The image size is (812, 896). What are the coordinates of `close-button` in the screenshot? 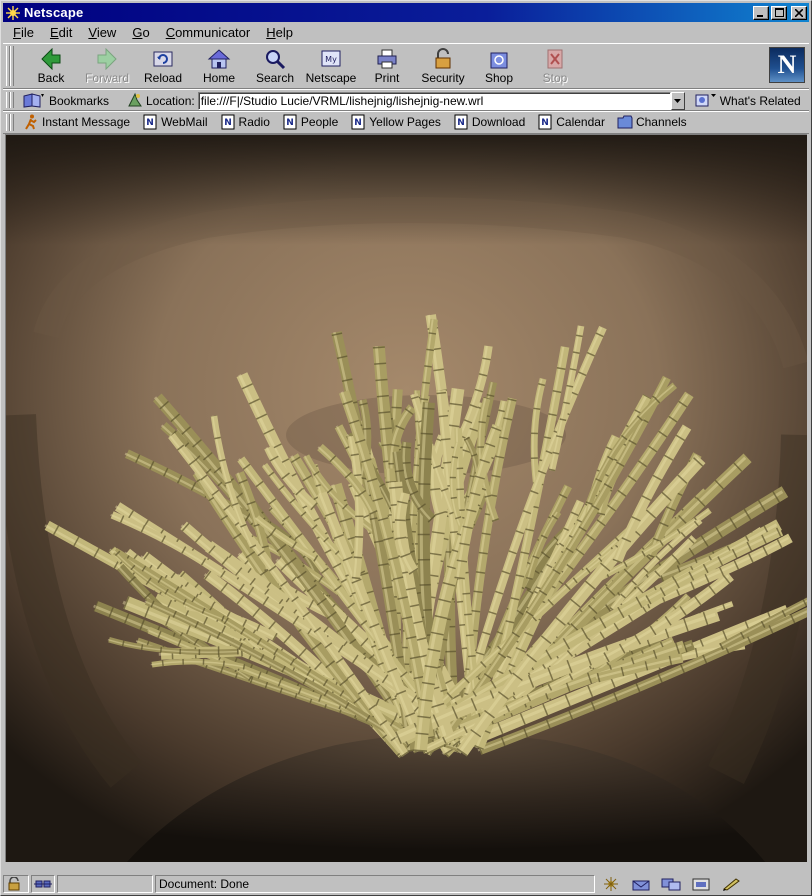 It's located at (799, 12).